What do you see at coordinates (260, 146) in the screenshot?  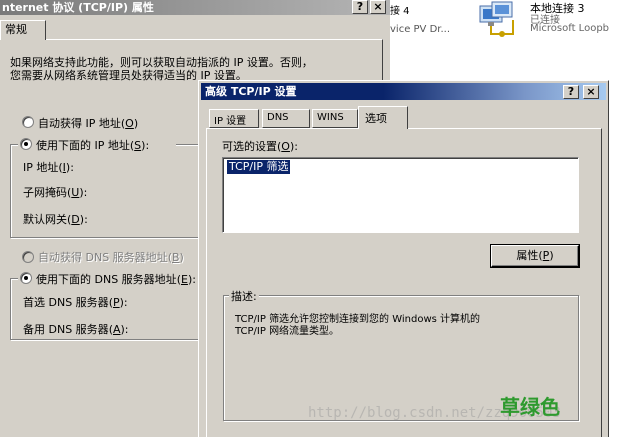 I see `optional-settings-label: 可选的设置(O):` at bounding box center [260, 146].